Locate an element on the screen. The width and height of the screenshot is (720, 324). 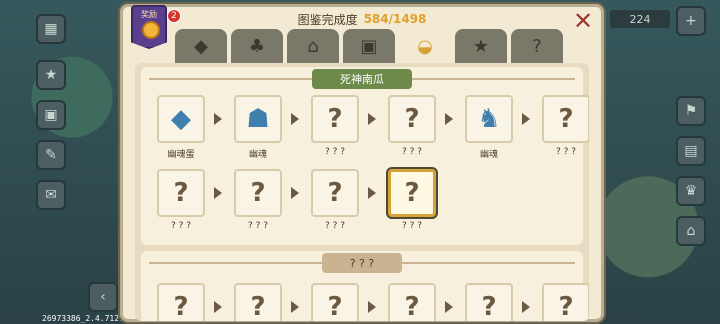
trophy-icon: ♛ is located at coordinates (691, 191).